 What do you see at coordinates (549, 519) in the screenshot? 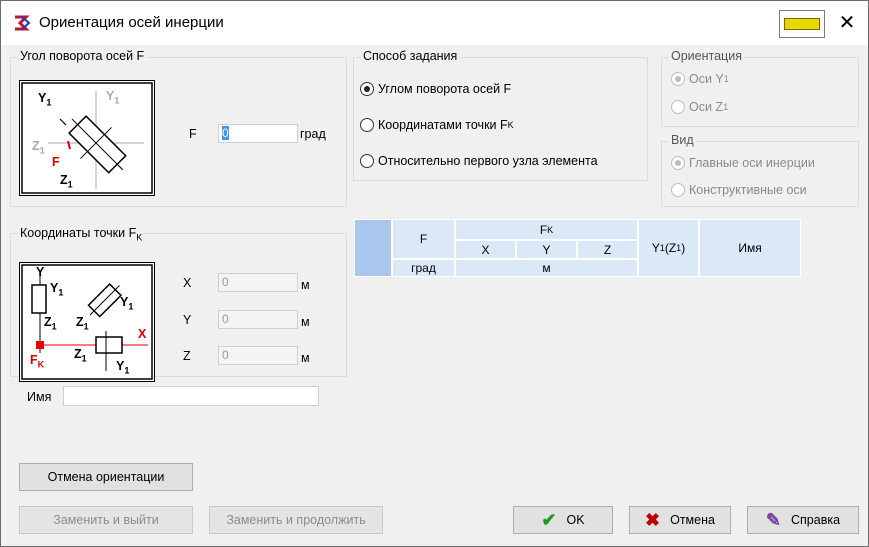
I see `checkmark-icon: ✔` at bounding box center [549, 519].